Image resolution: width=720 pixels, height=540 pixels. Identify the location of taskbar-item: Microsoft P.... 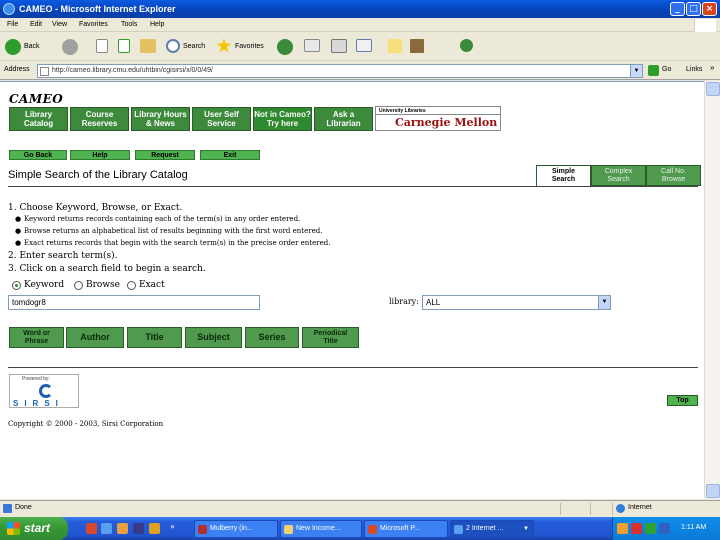
(406, 529).